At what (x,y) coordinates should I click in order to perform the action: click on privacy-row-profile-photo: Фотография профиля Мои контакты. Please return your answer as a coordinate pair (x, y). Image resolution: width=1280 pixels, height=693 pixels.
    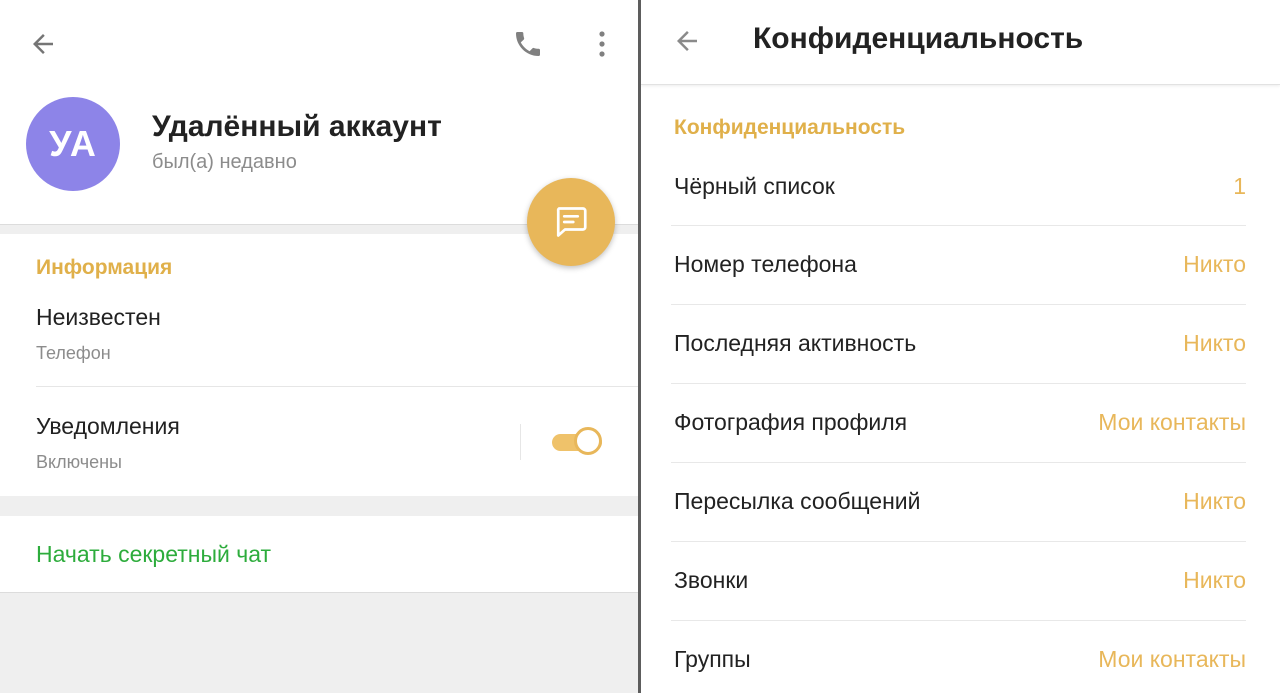
    Looking at the image, I should click on (958, 423).